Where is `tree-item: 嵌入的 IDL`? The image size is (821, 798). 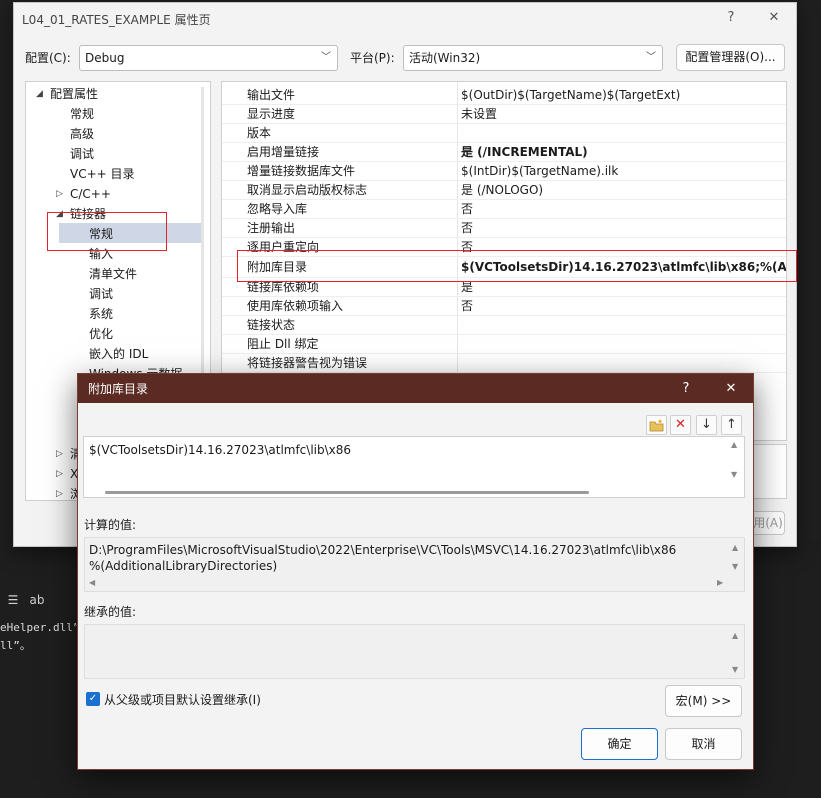
tree-item: 嵌入的 IDL is located at coordinates (118, 354).